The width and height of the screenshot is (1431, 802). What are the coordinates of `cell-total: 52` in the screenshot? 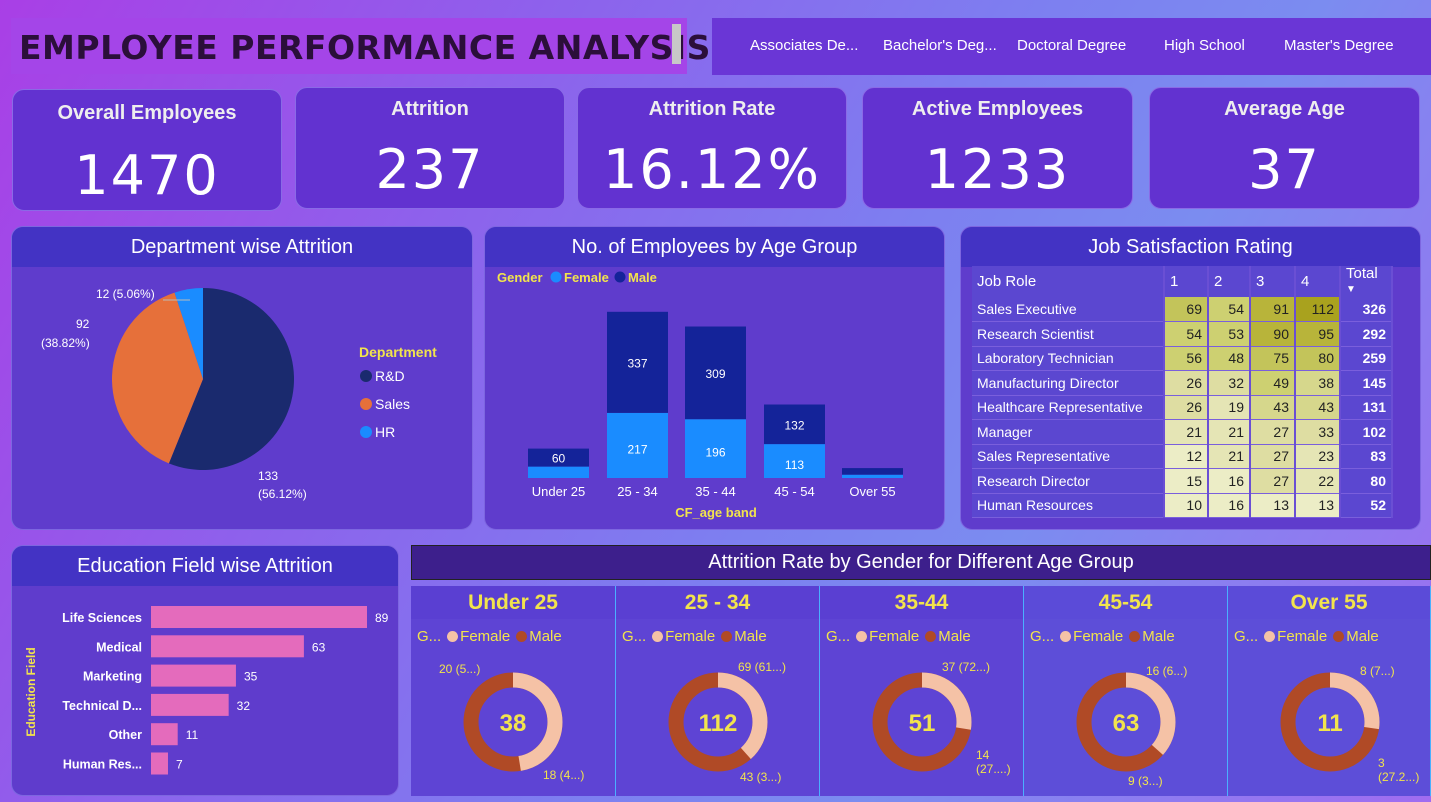 It's located at (1366, 505).